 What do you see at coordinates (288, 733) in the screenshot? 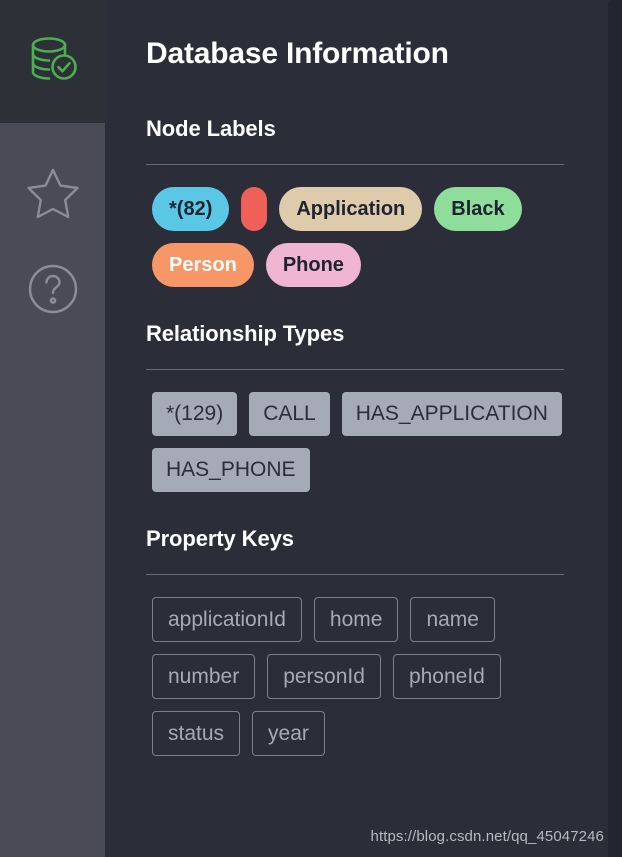
I see `property-keys-chip: year` at bounding box center [288, 733].